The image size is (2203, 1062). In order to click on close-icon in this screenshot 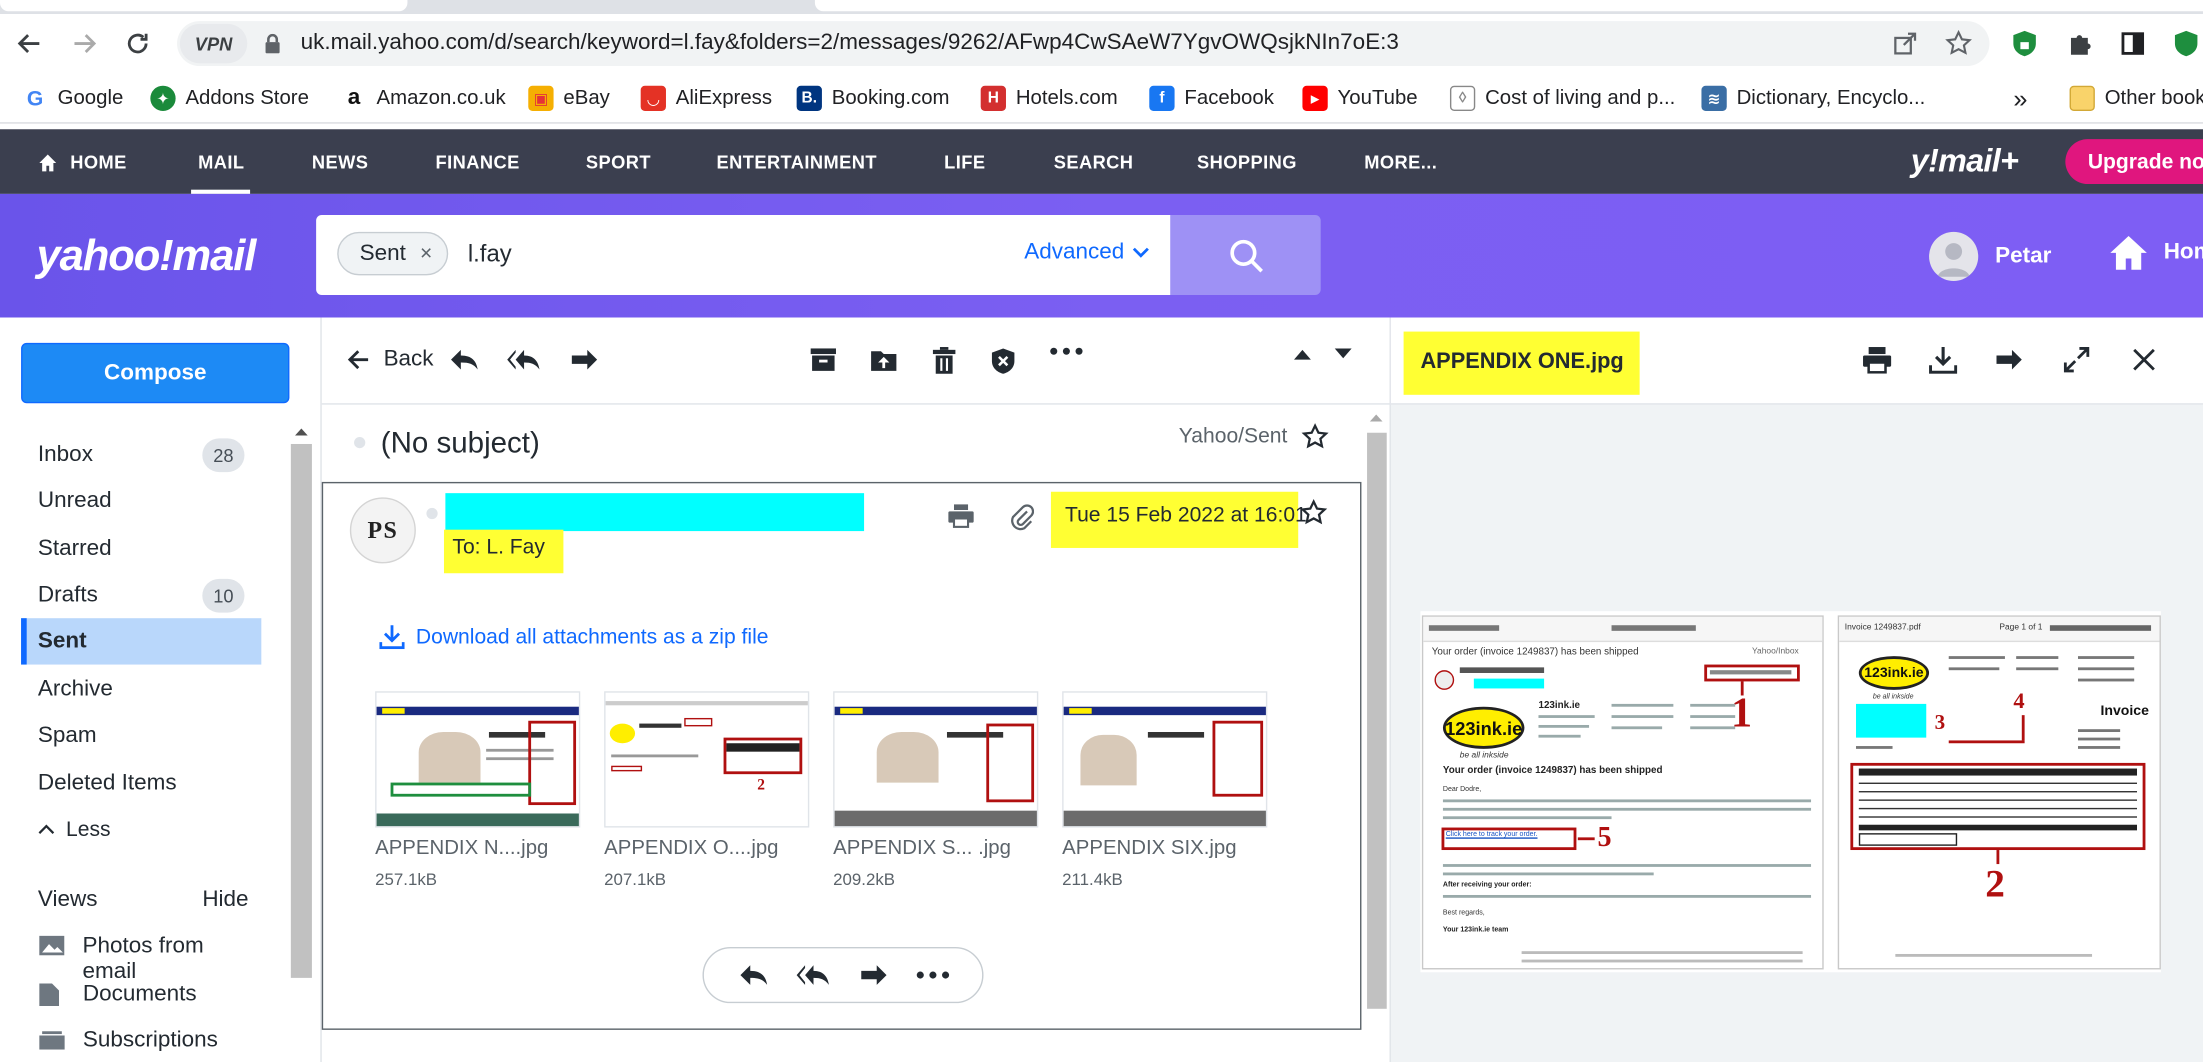, I will do `click(2144, 360)`.